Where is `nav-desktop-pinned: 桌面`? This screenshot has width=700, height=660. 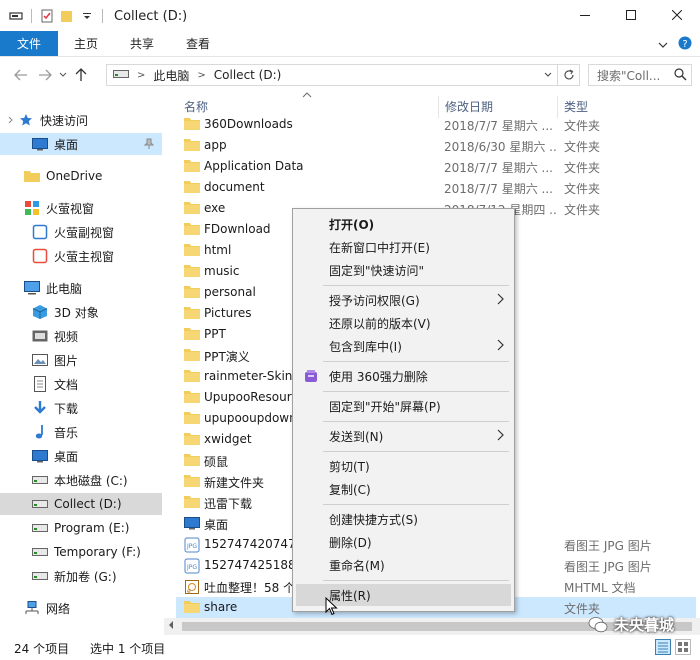
nav-desktop-pinned: 桌面 is located at coordinates (81, 144).